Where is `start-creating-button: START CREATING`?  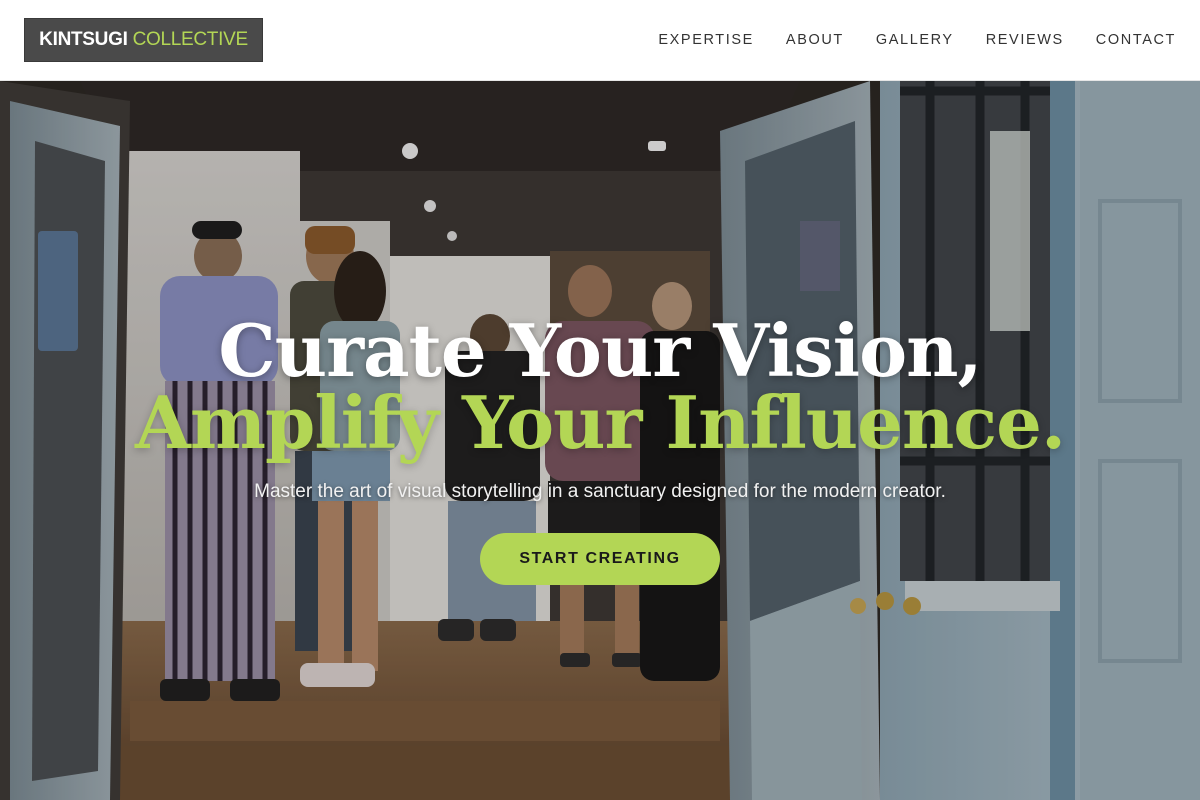
start-creating-button: START CREATING is located at coordinates (600, 559).